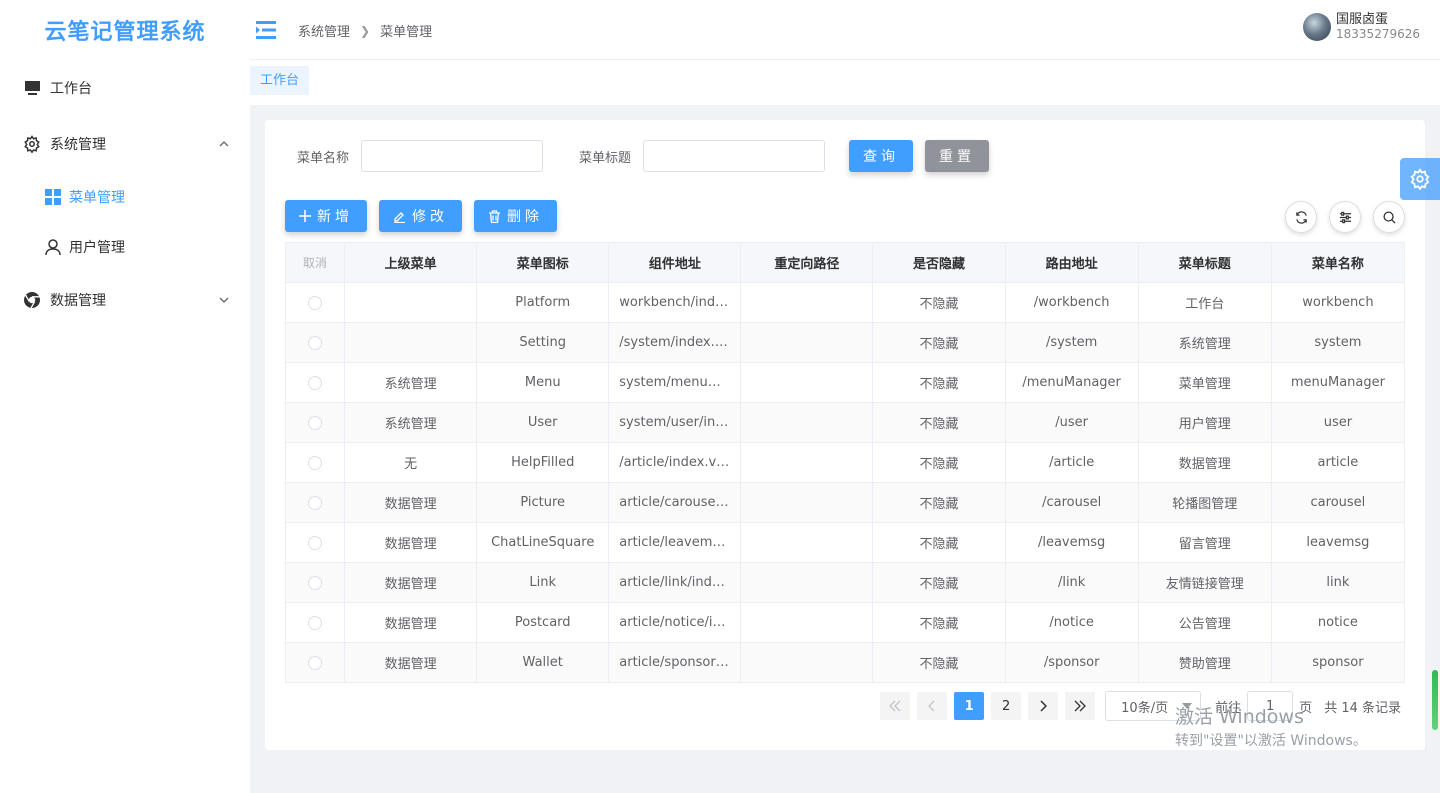  Describe the element at coordinates (1205, 582) in the screenshot. I see `table-cell: 友情链接管理` at that location.